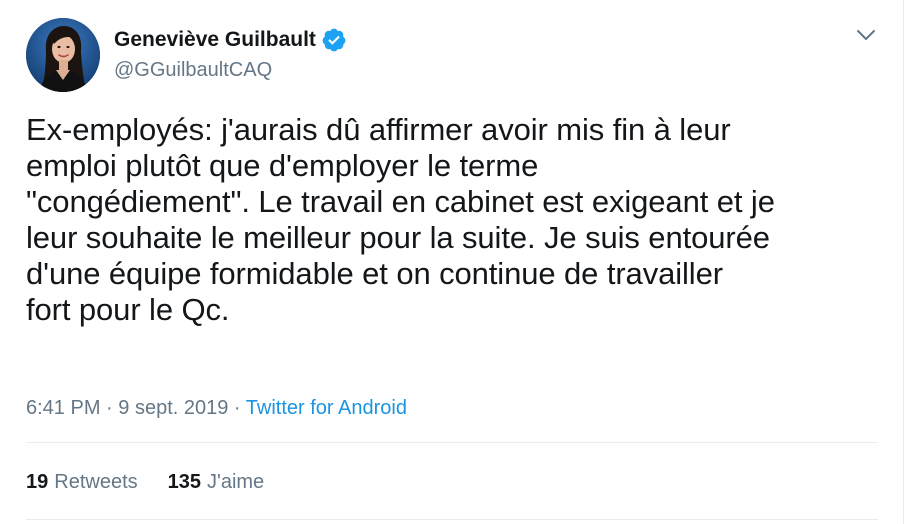  What do you see at coordinates (334, 40) in the screenshot?
I see `verified-badge-icon` at bounding box center [334, 40].